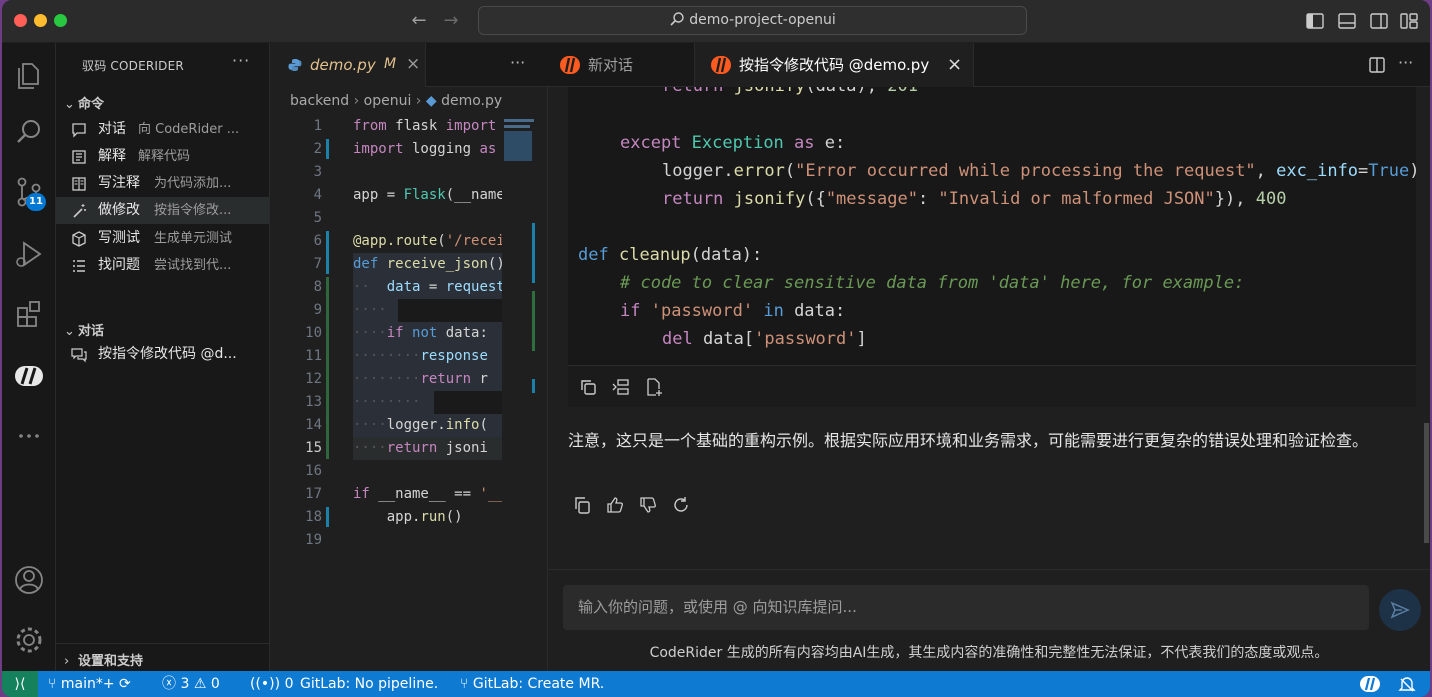 The height and width of the screenshot is (697, 1432). I want to click on chat-tab-bar: 新对话 按指令修改代码 @demo.py × ···, so click(989, 65).